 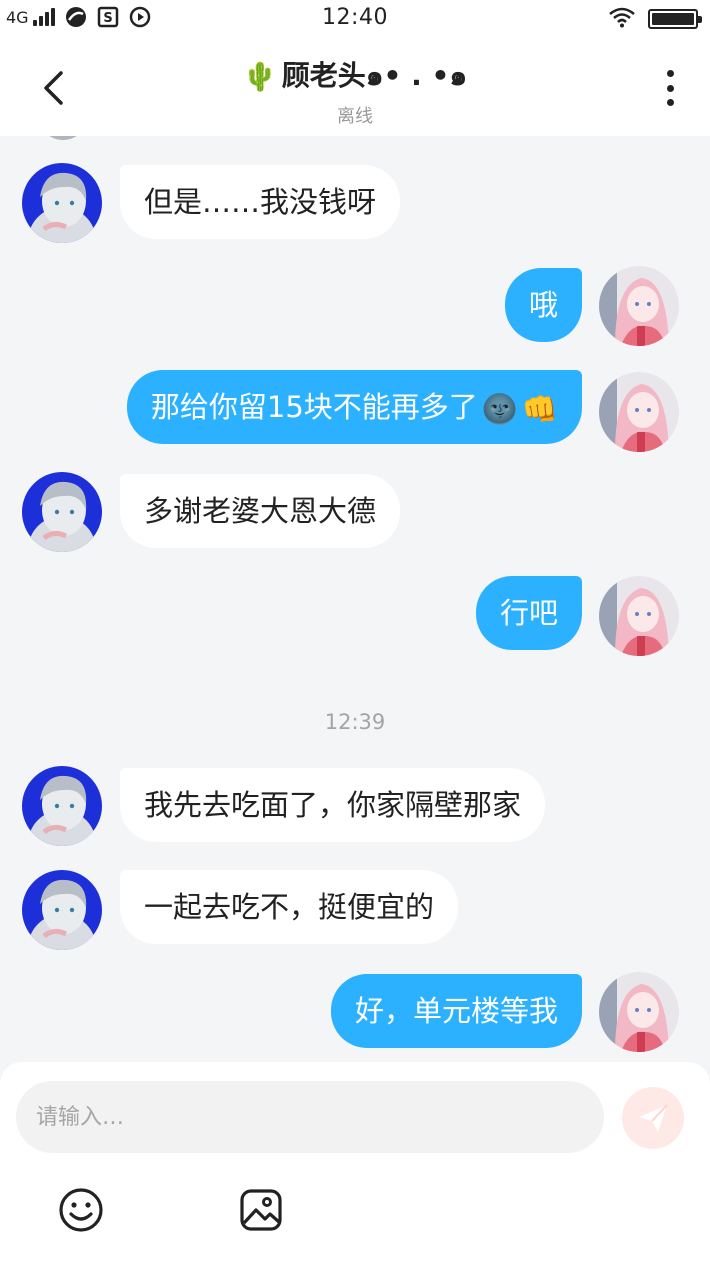 I want to click on image-icon, so click(x=261, y=1210).